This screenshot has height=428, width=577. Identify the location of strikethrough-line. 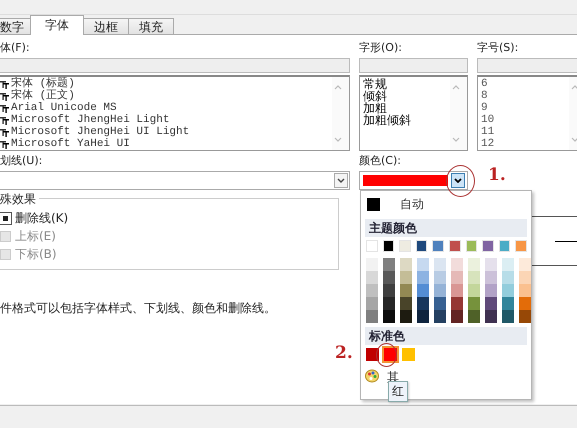
(566, 241).